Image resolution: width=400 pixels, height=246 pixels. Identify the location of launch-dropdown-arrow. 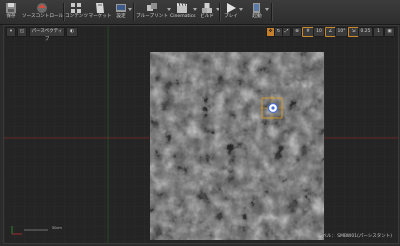
(267, 9).